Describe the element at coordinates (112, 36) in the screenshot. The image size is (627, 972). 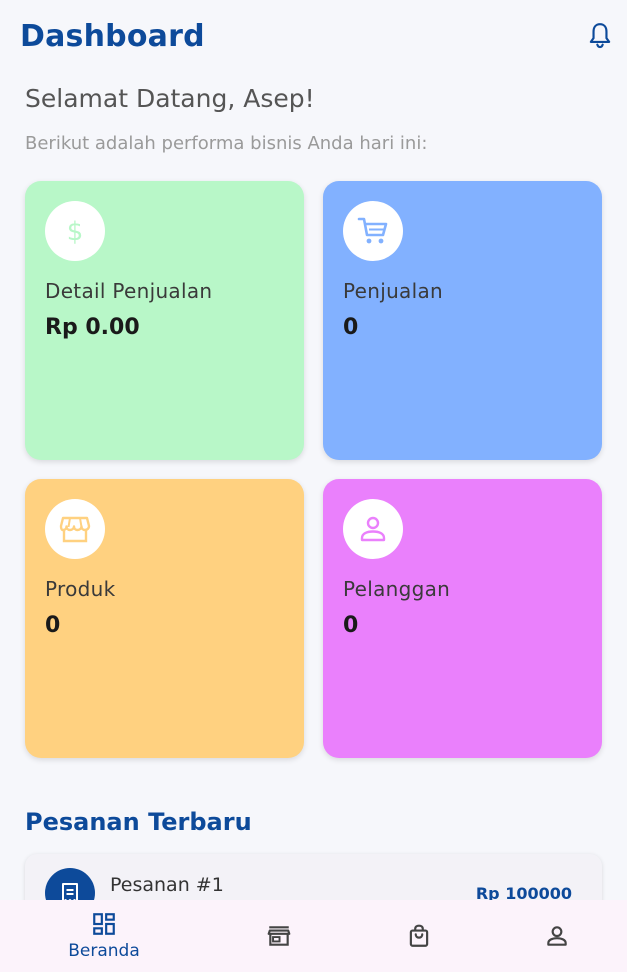
I see `page-title: Dashboard` at that location.